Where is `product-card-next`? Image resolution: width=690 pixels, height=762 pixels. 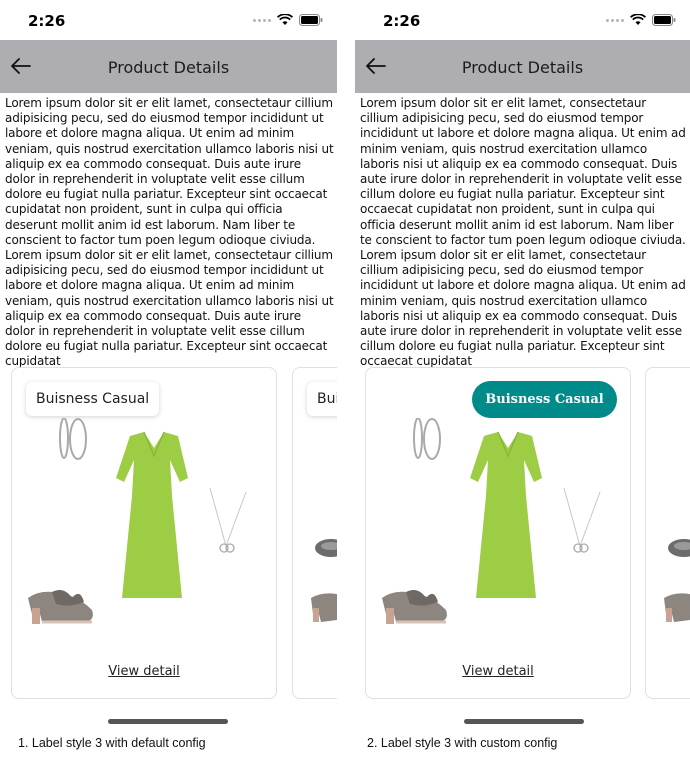 product-card-next is located at coordinates (667, 533).